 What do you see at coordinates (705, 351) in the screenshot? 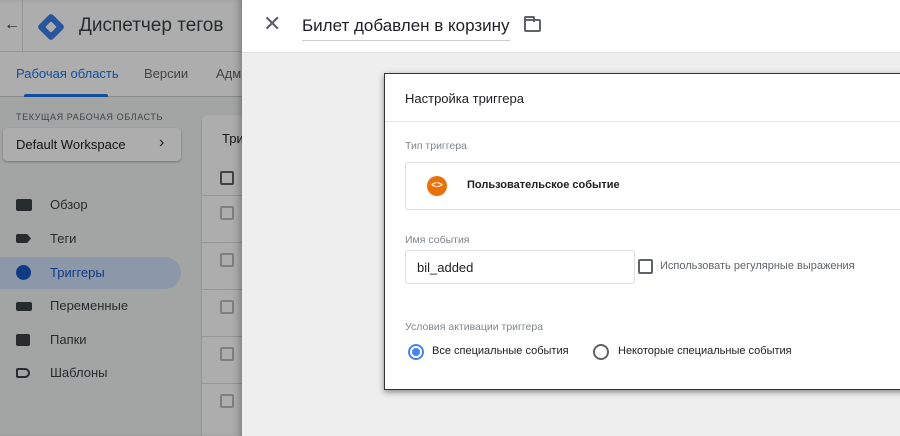
I see `radio-some-label: Некоторые специальные события` at bounding box center [705, 351].